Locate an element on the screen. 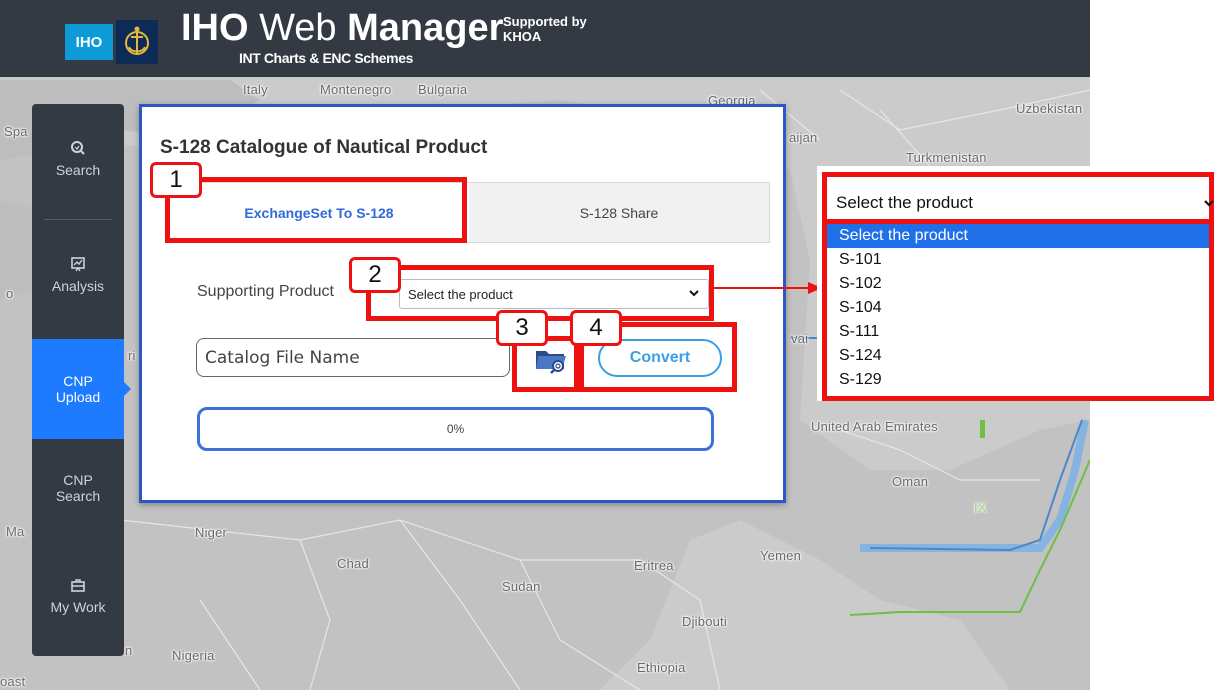  annotation-number-4: 4 is located at coordinates (596, 328).